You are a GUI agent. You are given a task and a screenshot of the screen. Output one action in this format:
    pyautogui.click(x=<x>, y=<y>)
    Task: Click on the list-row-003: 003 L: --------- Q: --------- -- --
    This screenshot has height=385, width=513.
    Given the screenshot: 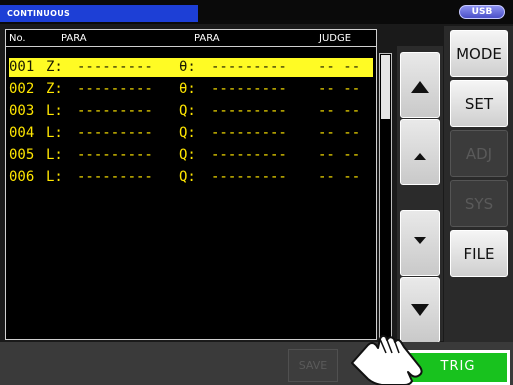 What is the action you would take?
    pyautogui.click(x=191, y=111)
    